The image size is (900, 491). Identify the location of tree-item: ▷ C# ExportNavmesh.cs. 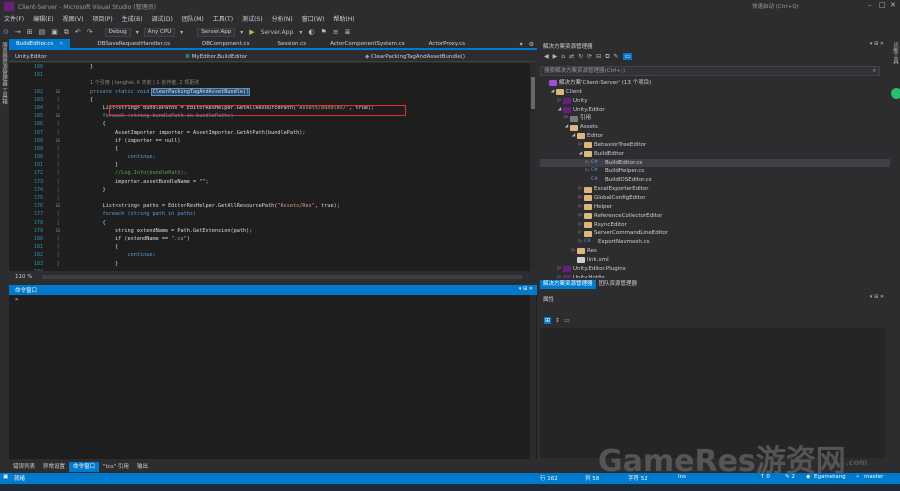
(715, 242).